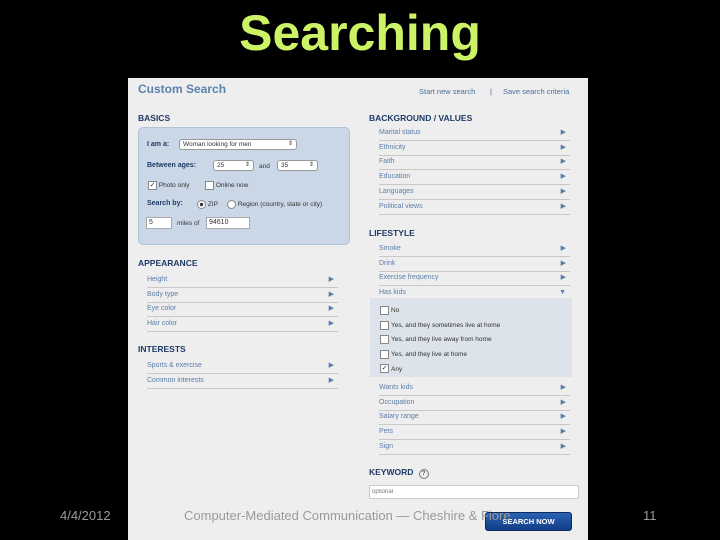 The image size is (720, 540). I want to click on filter-item-pets: Pets ▶, so click(474, 433).